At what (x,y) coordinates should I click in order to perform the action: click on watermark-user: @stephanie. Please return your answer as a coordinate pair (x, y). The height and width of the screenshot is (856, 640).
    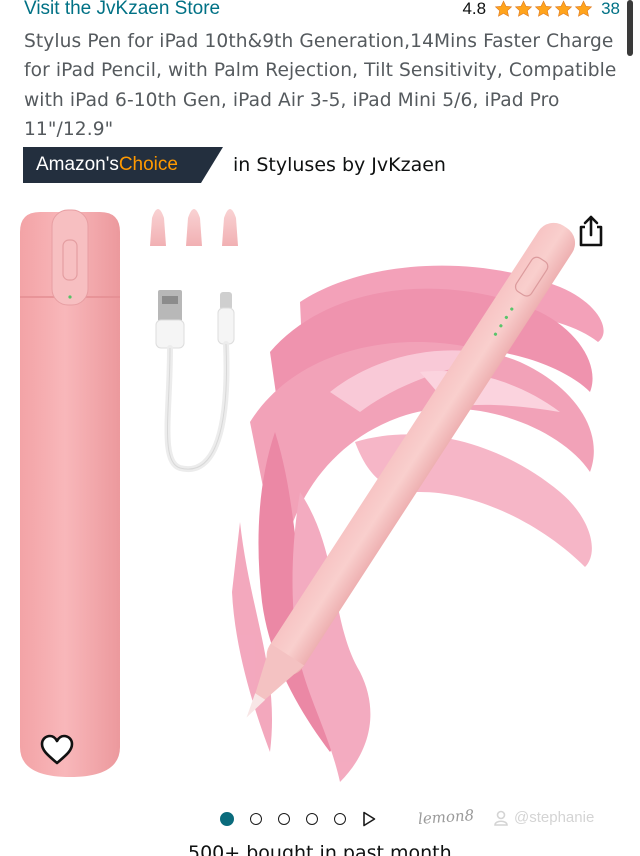
    Looking at the image, I should click on (544, 817).